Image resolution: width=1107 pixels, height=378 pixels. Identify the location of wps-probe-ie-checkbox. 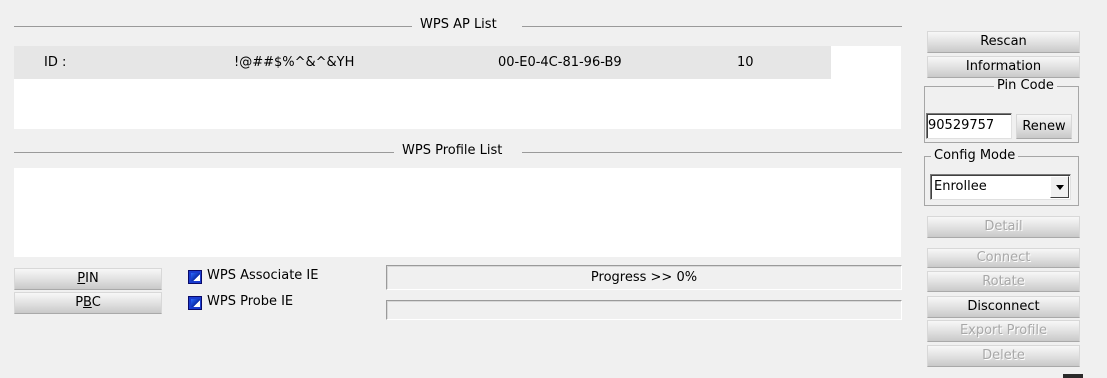
(195, 303).